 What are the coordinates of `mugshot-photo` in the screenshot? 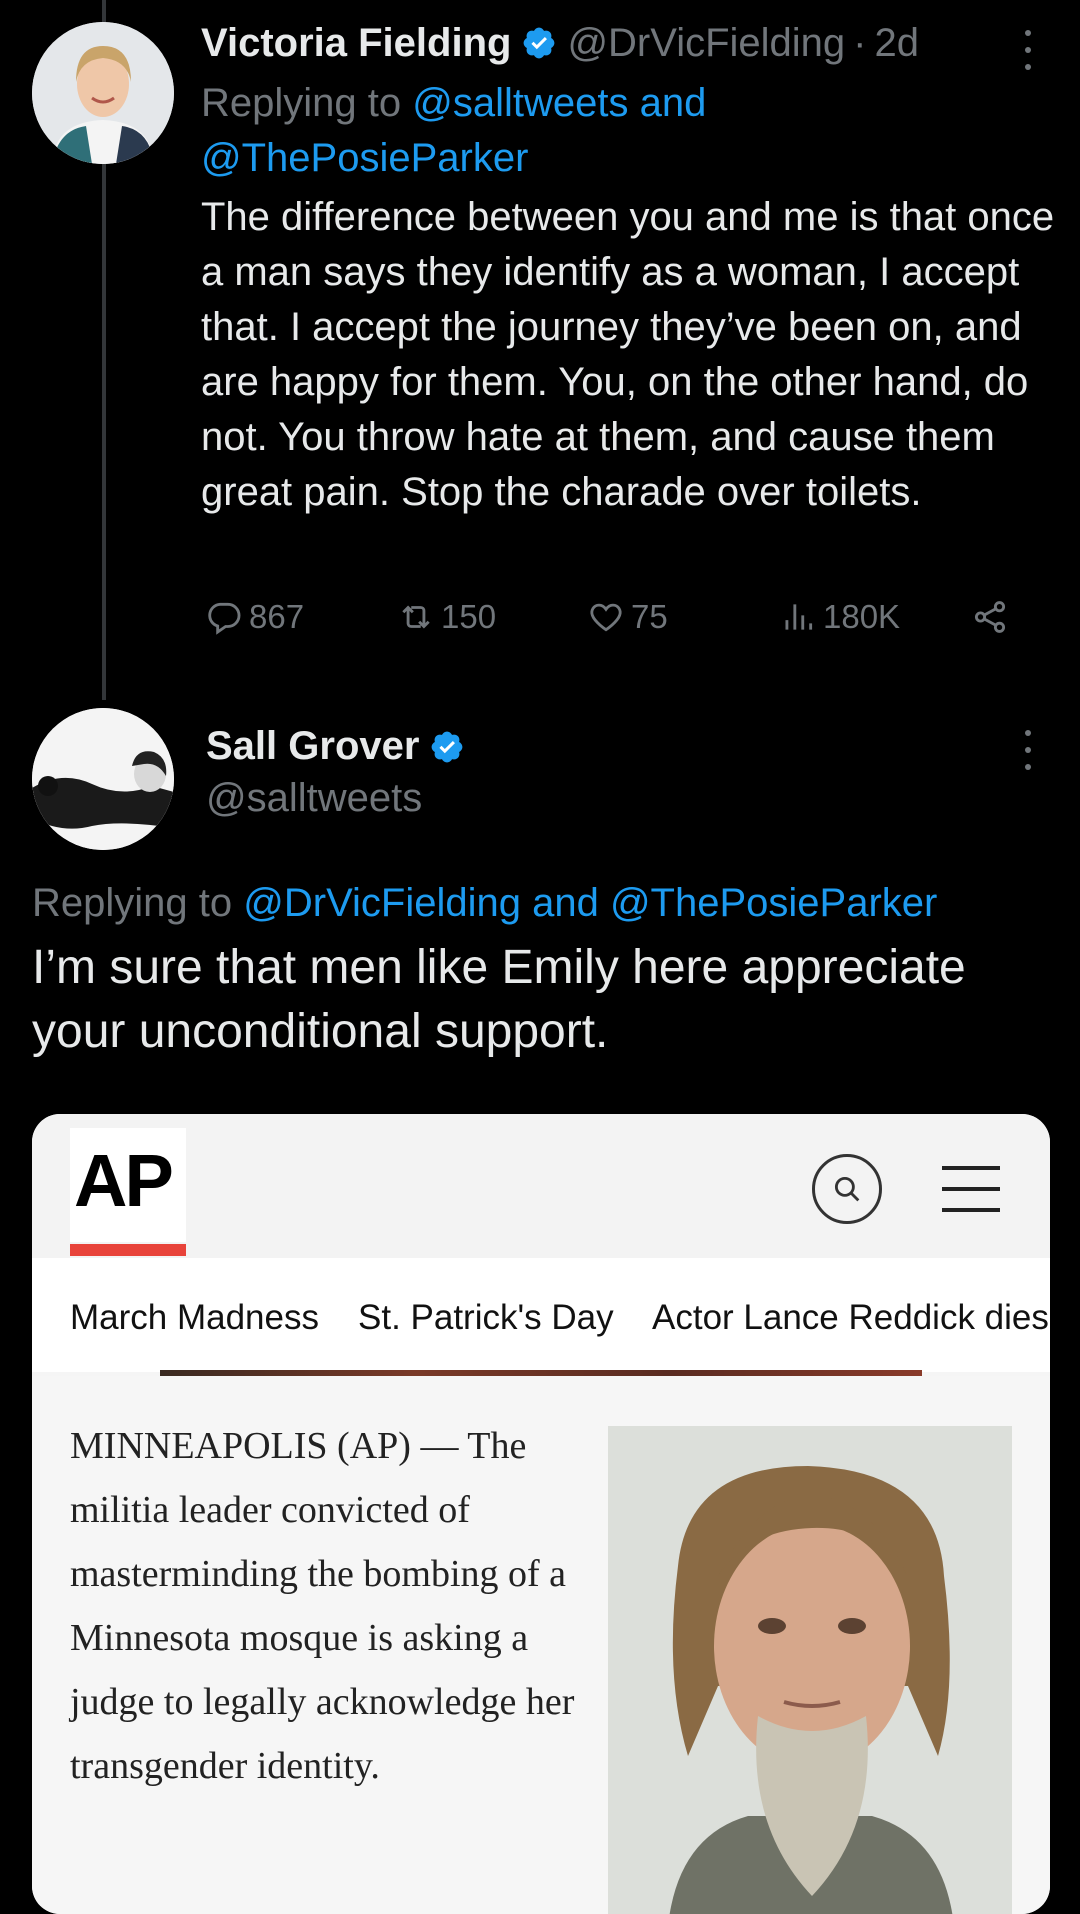 It's located at (810, 1670).